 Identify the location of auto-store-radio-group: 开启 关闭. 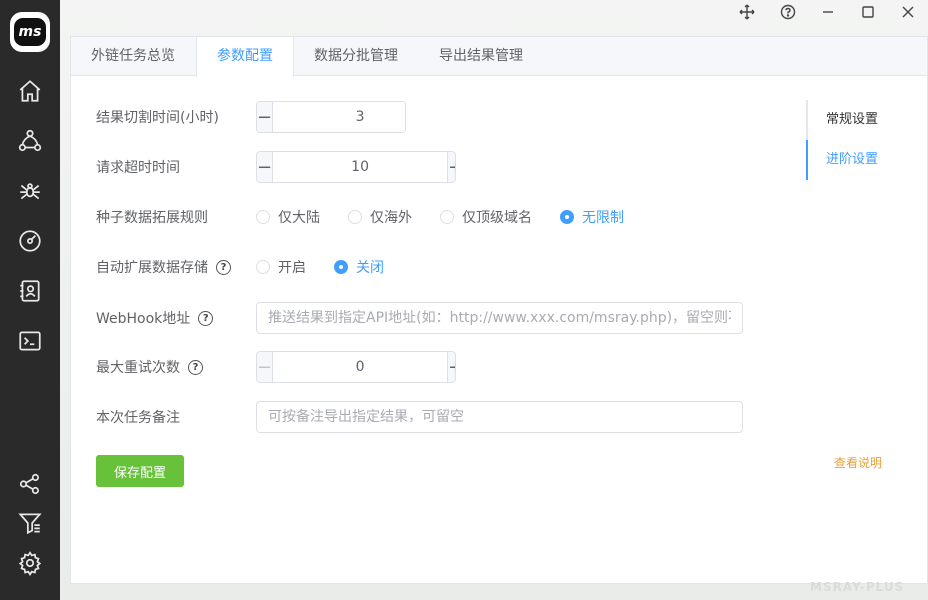
(334, 267).